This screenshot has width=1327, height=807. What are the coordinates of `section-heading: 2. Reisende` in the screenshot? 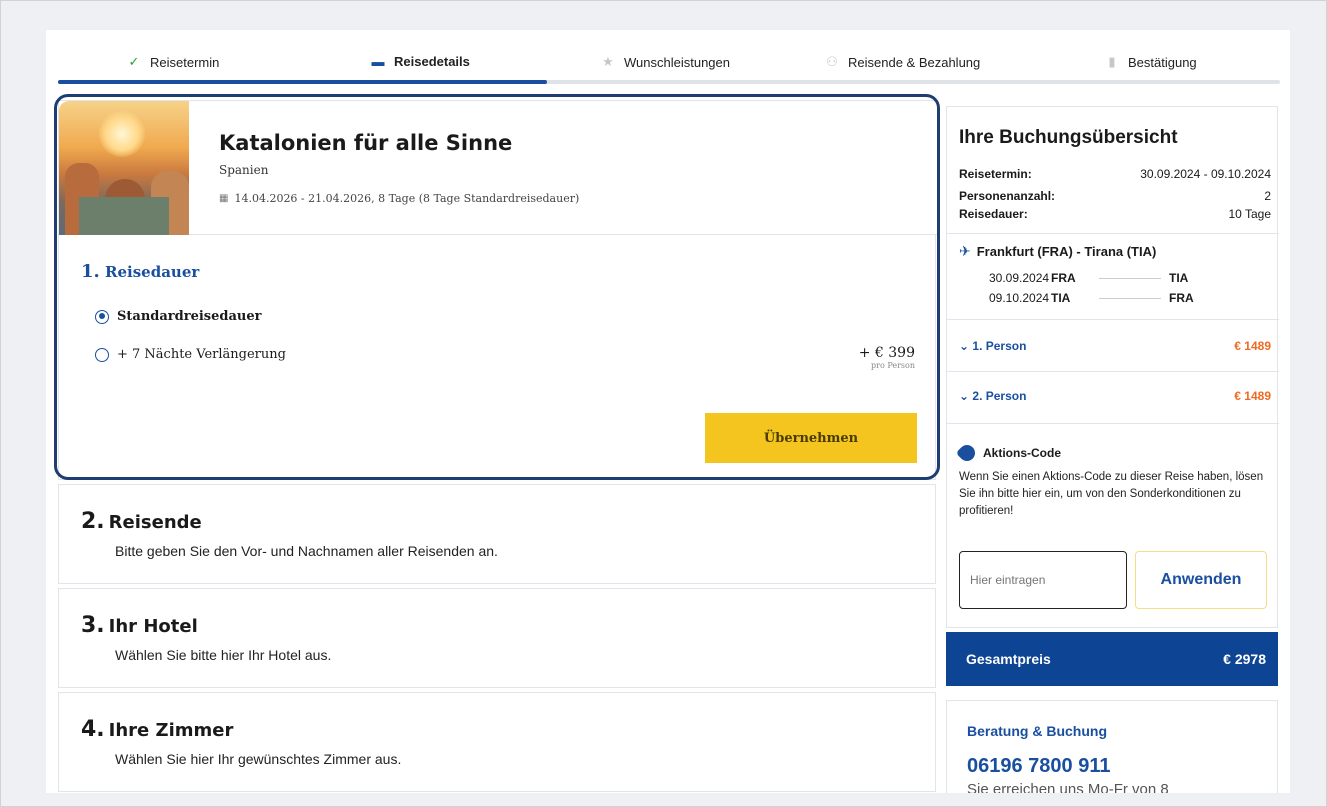 It's located at (141, 521).